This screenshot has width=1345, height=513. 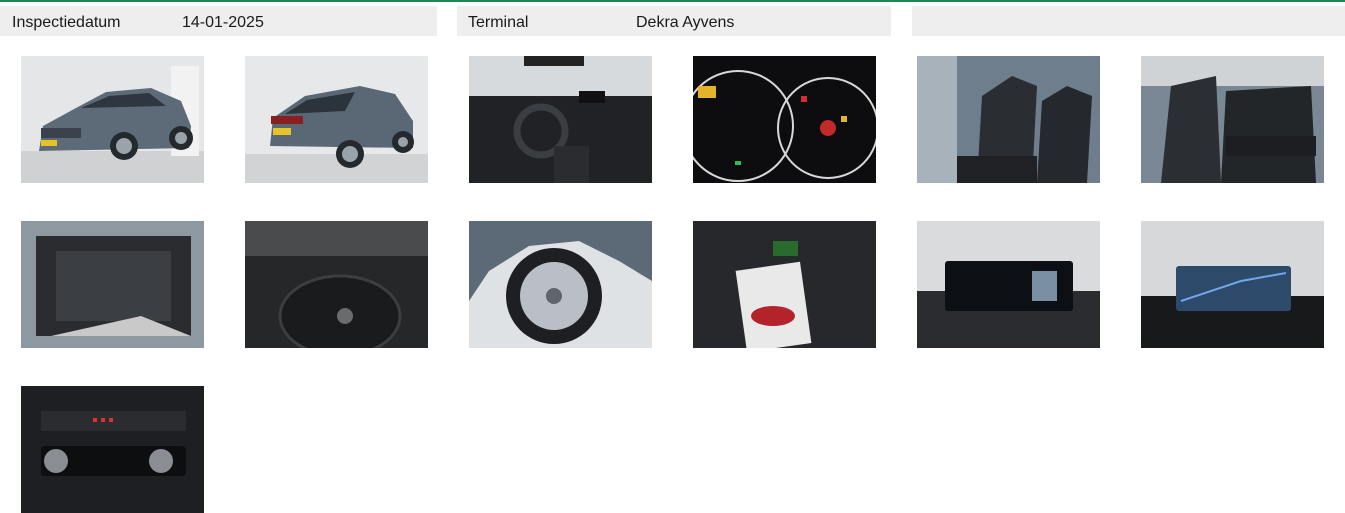 What do you see at coordinates (66, 22) in the screenshot?
I see `inspection-date-label: Inspectiedatum` at bounding box center [66, 22].